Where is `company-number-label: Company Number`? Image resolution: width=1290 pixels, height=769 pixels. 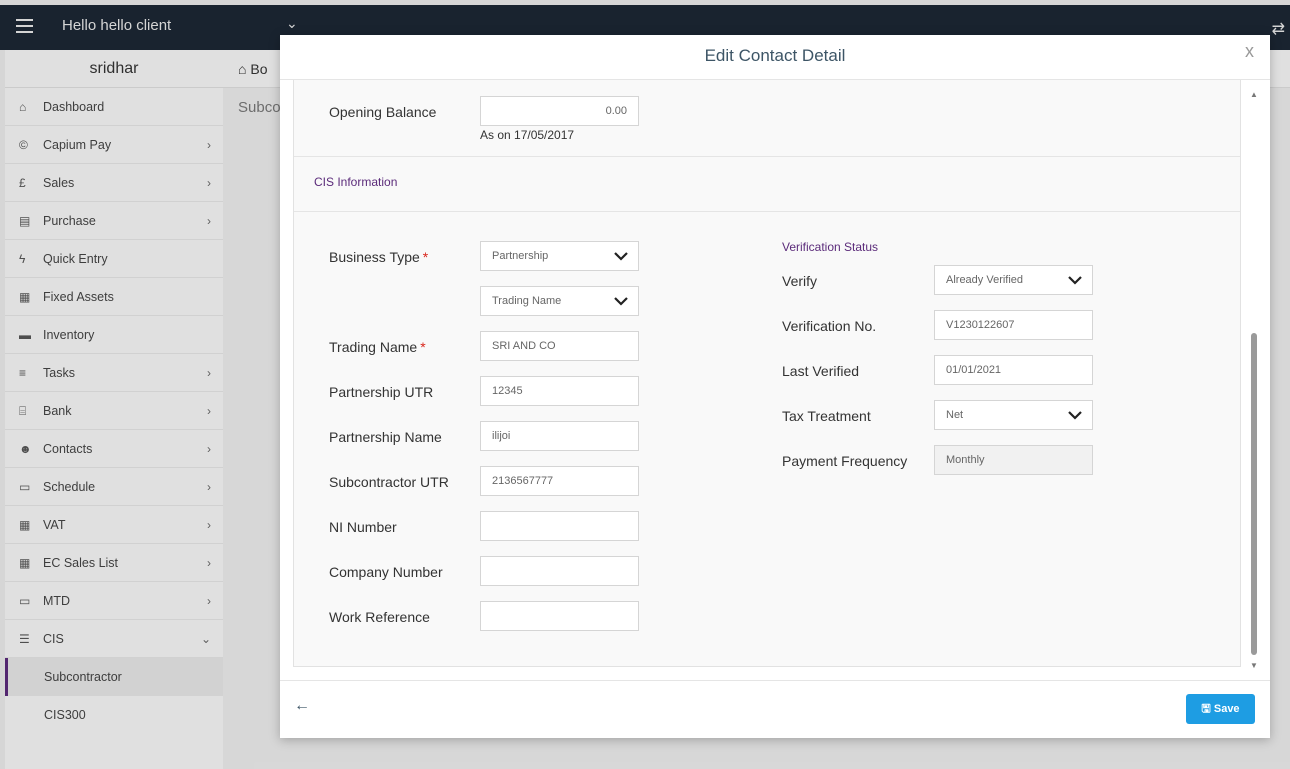 company-number-label: Company Number is located at coordinates (386, 572).